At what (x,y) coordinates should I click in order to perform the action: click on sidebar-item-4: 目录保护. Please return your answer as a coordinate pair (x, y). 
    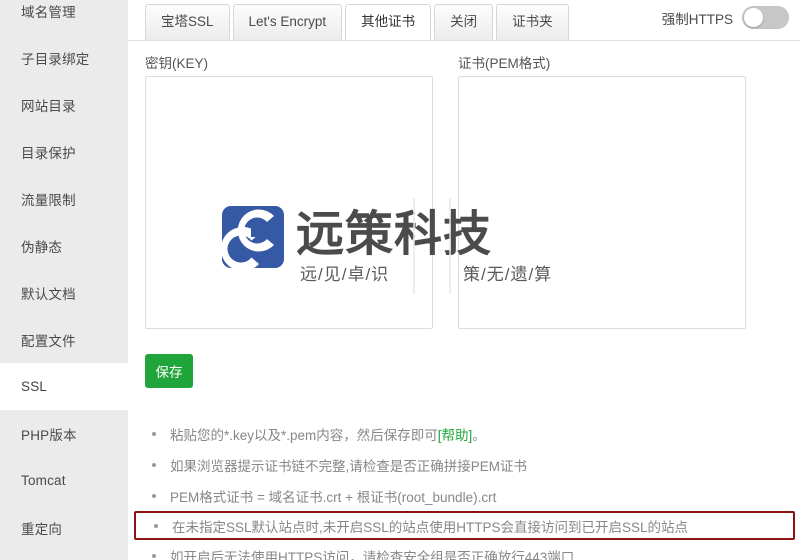
    Looking at the image, I should click on (64, 151).